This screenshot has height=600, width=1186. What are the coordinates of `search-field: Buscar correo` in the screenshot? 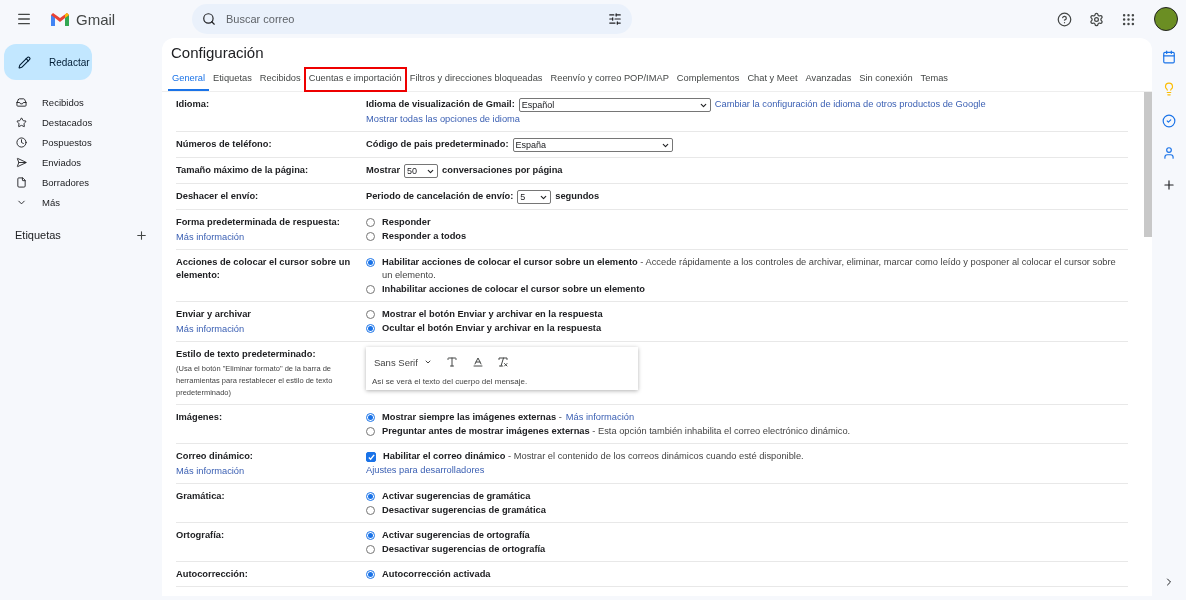 It's located at (412, 19).